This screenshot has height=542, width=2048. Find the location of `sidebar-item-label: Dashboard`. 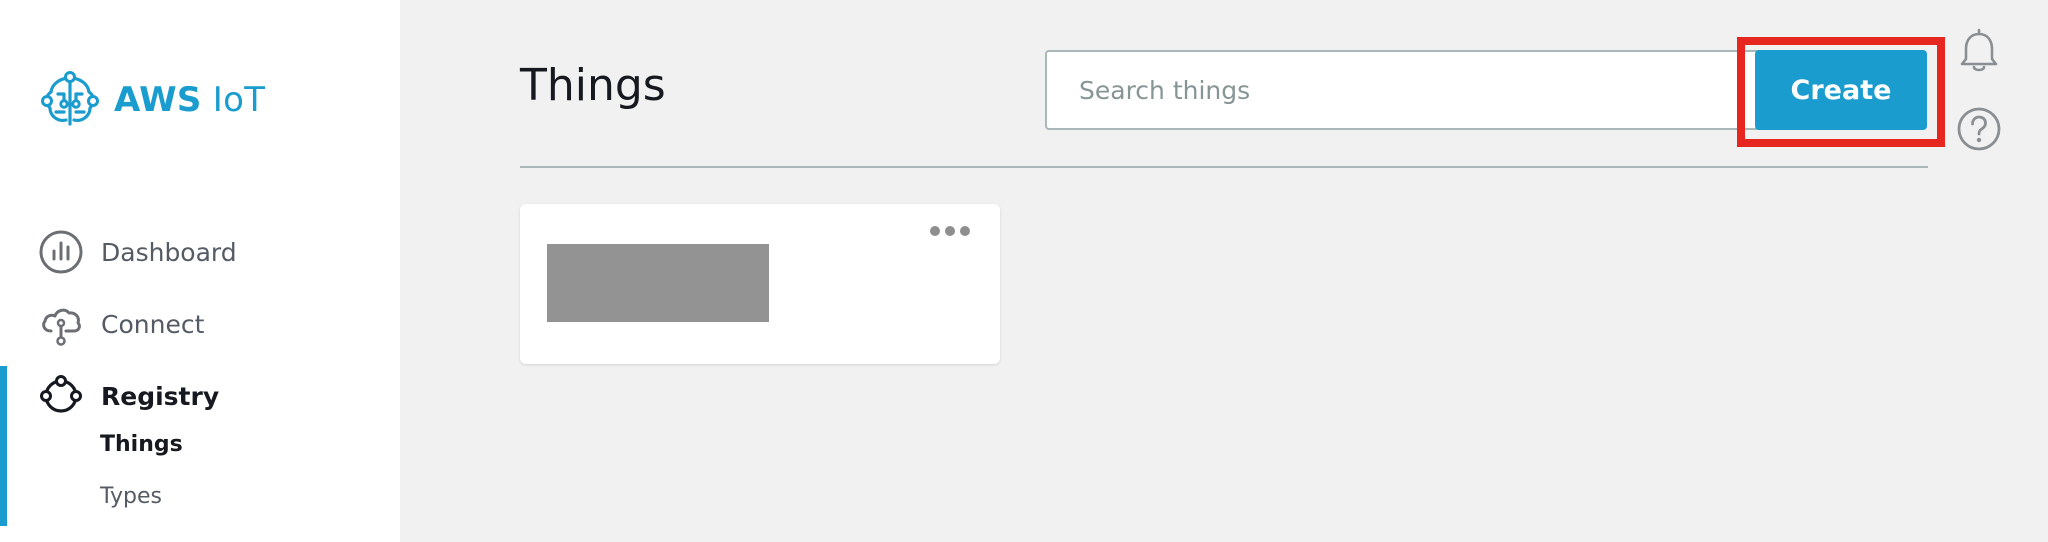

sidebar-item-label: Dashboard is located at coordinates (169, 252).